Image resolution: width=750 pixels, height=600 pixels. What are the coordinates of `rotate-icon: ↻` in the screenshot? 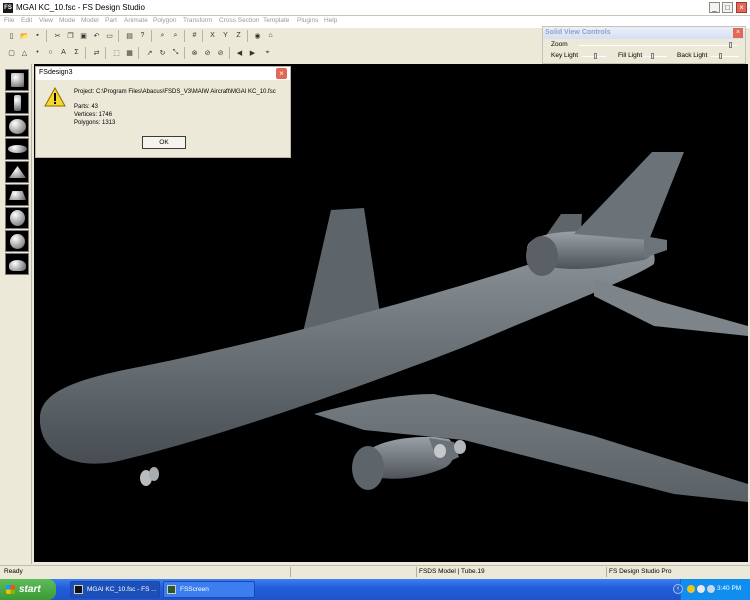 It's located at (162, 52).